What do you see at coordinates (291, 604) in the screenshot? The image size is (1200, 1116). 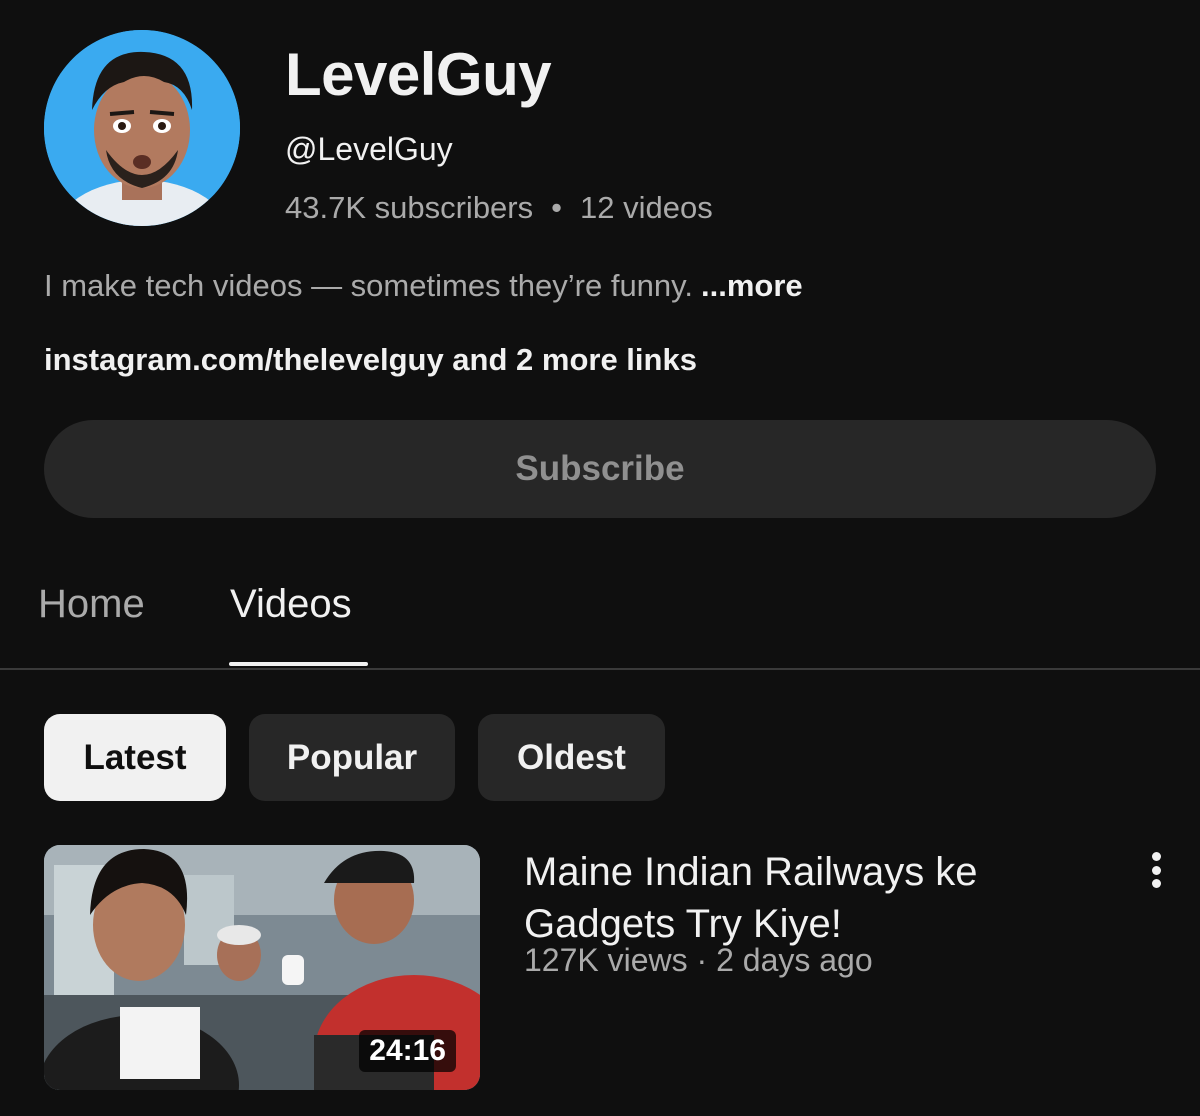 I see `tab-videos: Videos` at bounding box center [291, 604].